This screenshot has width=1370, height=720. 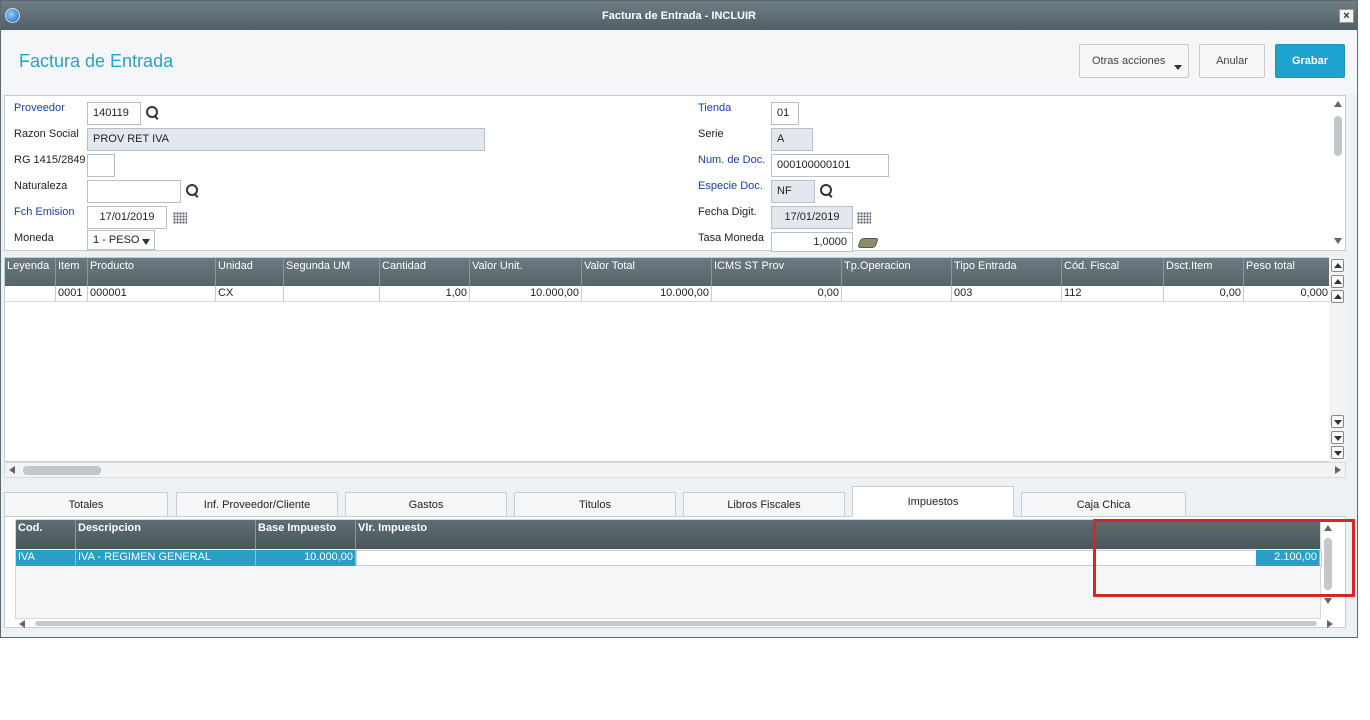 I want to click on col-dsct-item: Dsct.Item, so click(x=1204, y=272).